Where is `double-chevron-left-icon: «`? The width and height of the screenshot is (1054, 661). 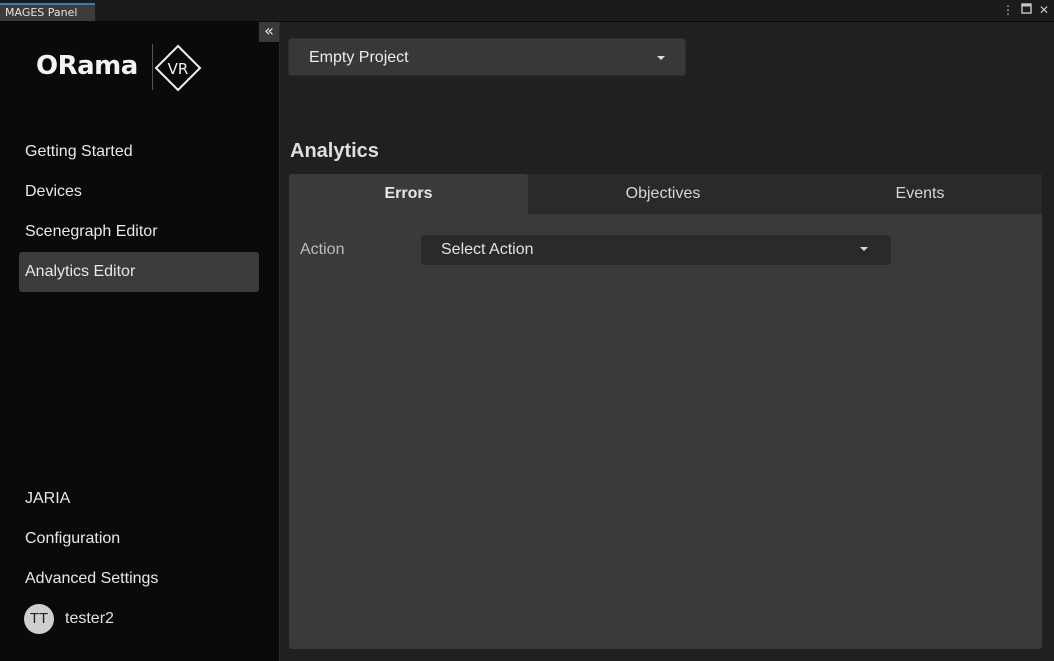
double-chevron-left-icon: « is located at coordinates (269, 32).